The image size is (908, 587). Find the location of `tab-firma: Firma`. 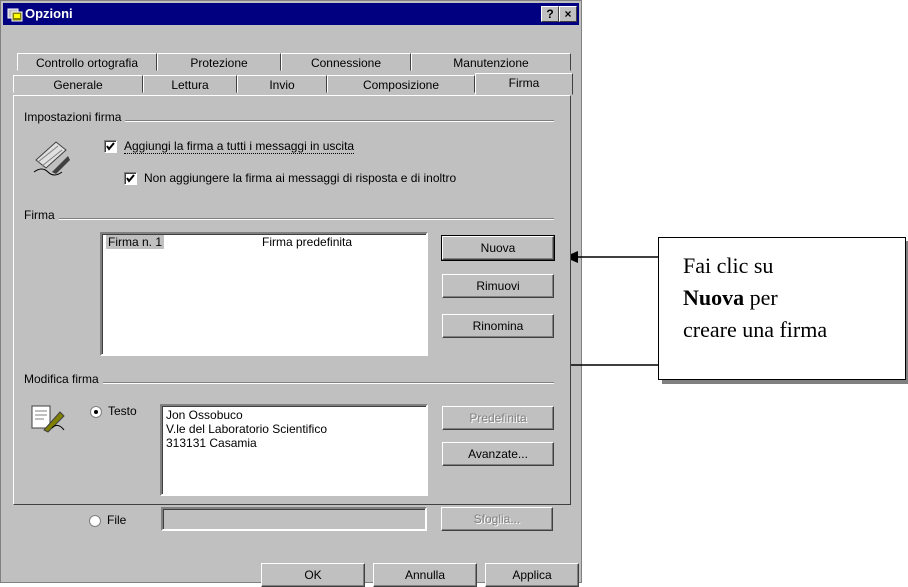

tab-firma: Firma is located at coordinates (524, 84).